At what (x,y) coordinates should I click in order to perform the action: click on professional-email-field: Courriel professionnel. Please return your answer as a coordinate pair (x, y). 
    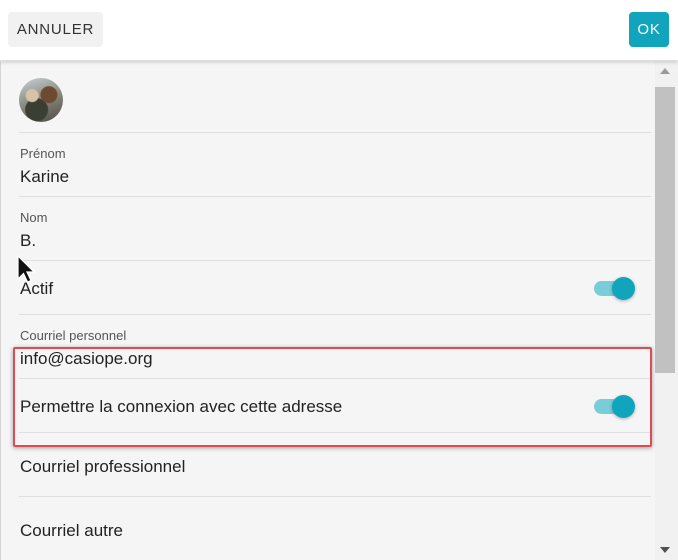
    Looking at the image, I should click on (102, 467).